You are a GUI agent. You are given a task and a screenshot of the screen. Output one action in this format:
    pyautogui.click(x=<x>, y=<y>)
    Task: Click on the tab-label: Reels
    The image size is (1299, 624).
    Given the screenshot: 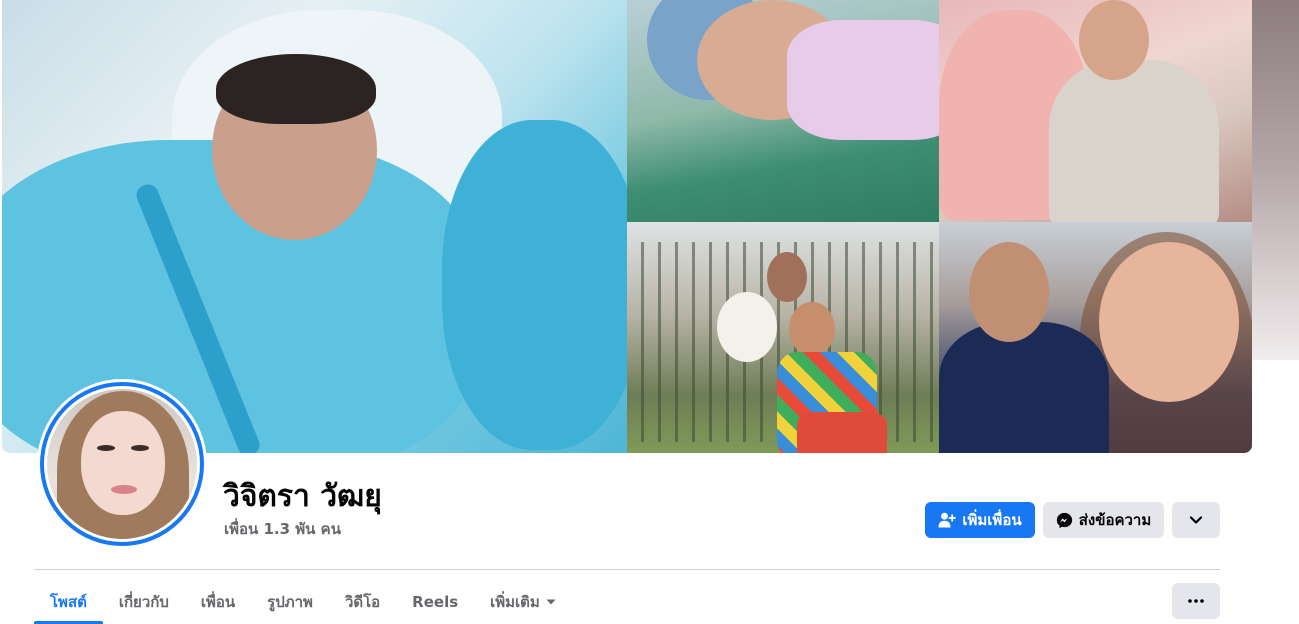 What is the action you would take?
    pyautogui.click(x=435, y=602)
    